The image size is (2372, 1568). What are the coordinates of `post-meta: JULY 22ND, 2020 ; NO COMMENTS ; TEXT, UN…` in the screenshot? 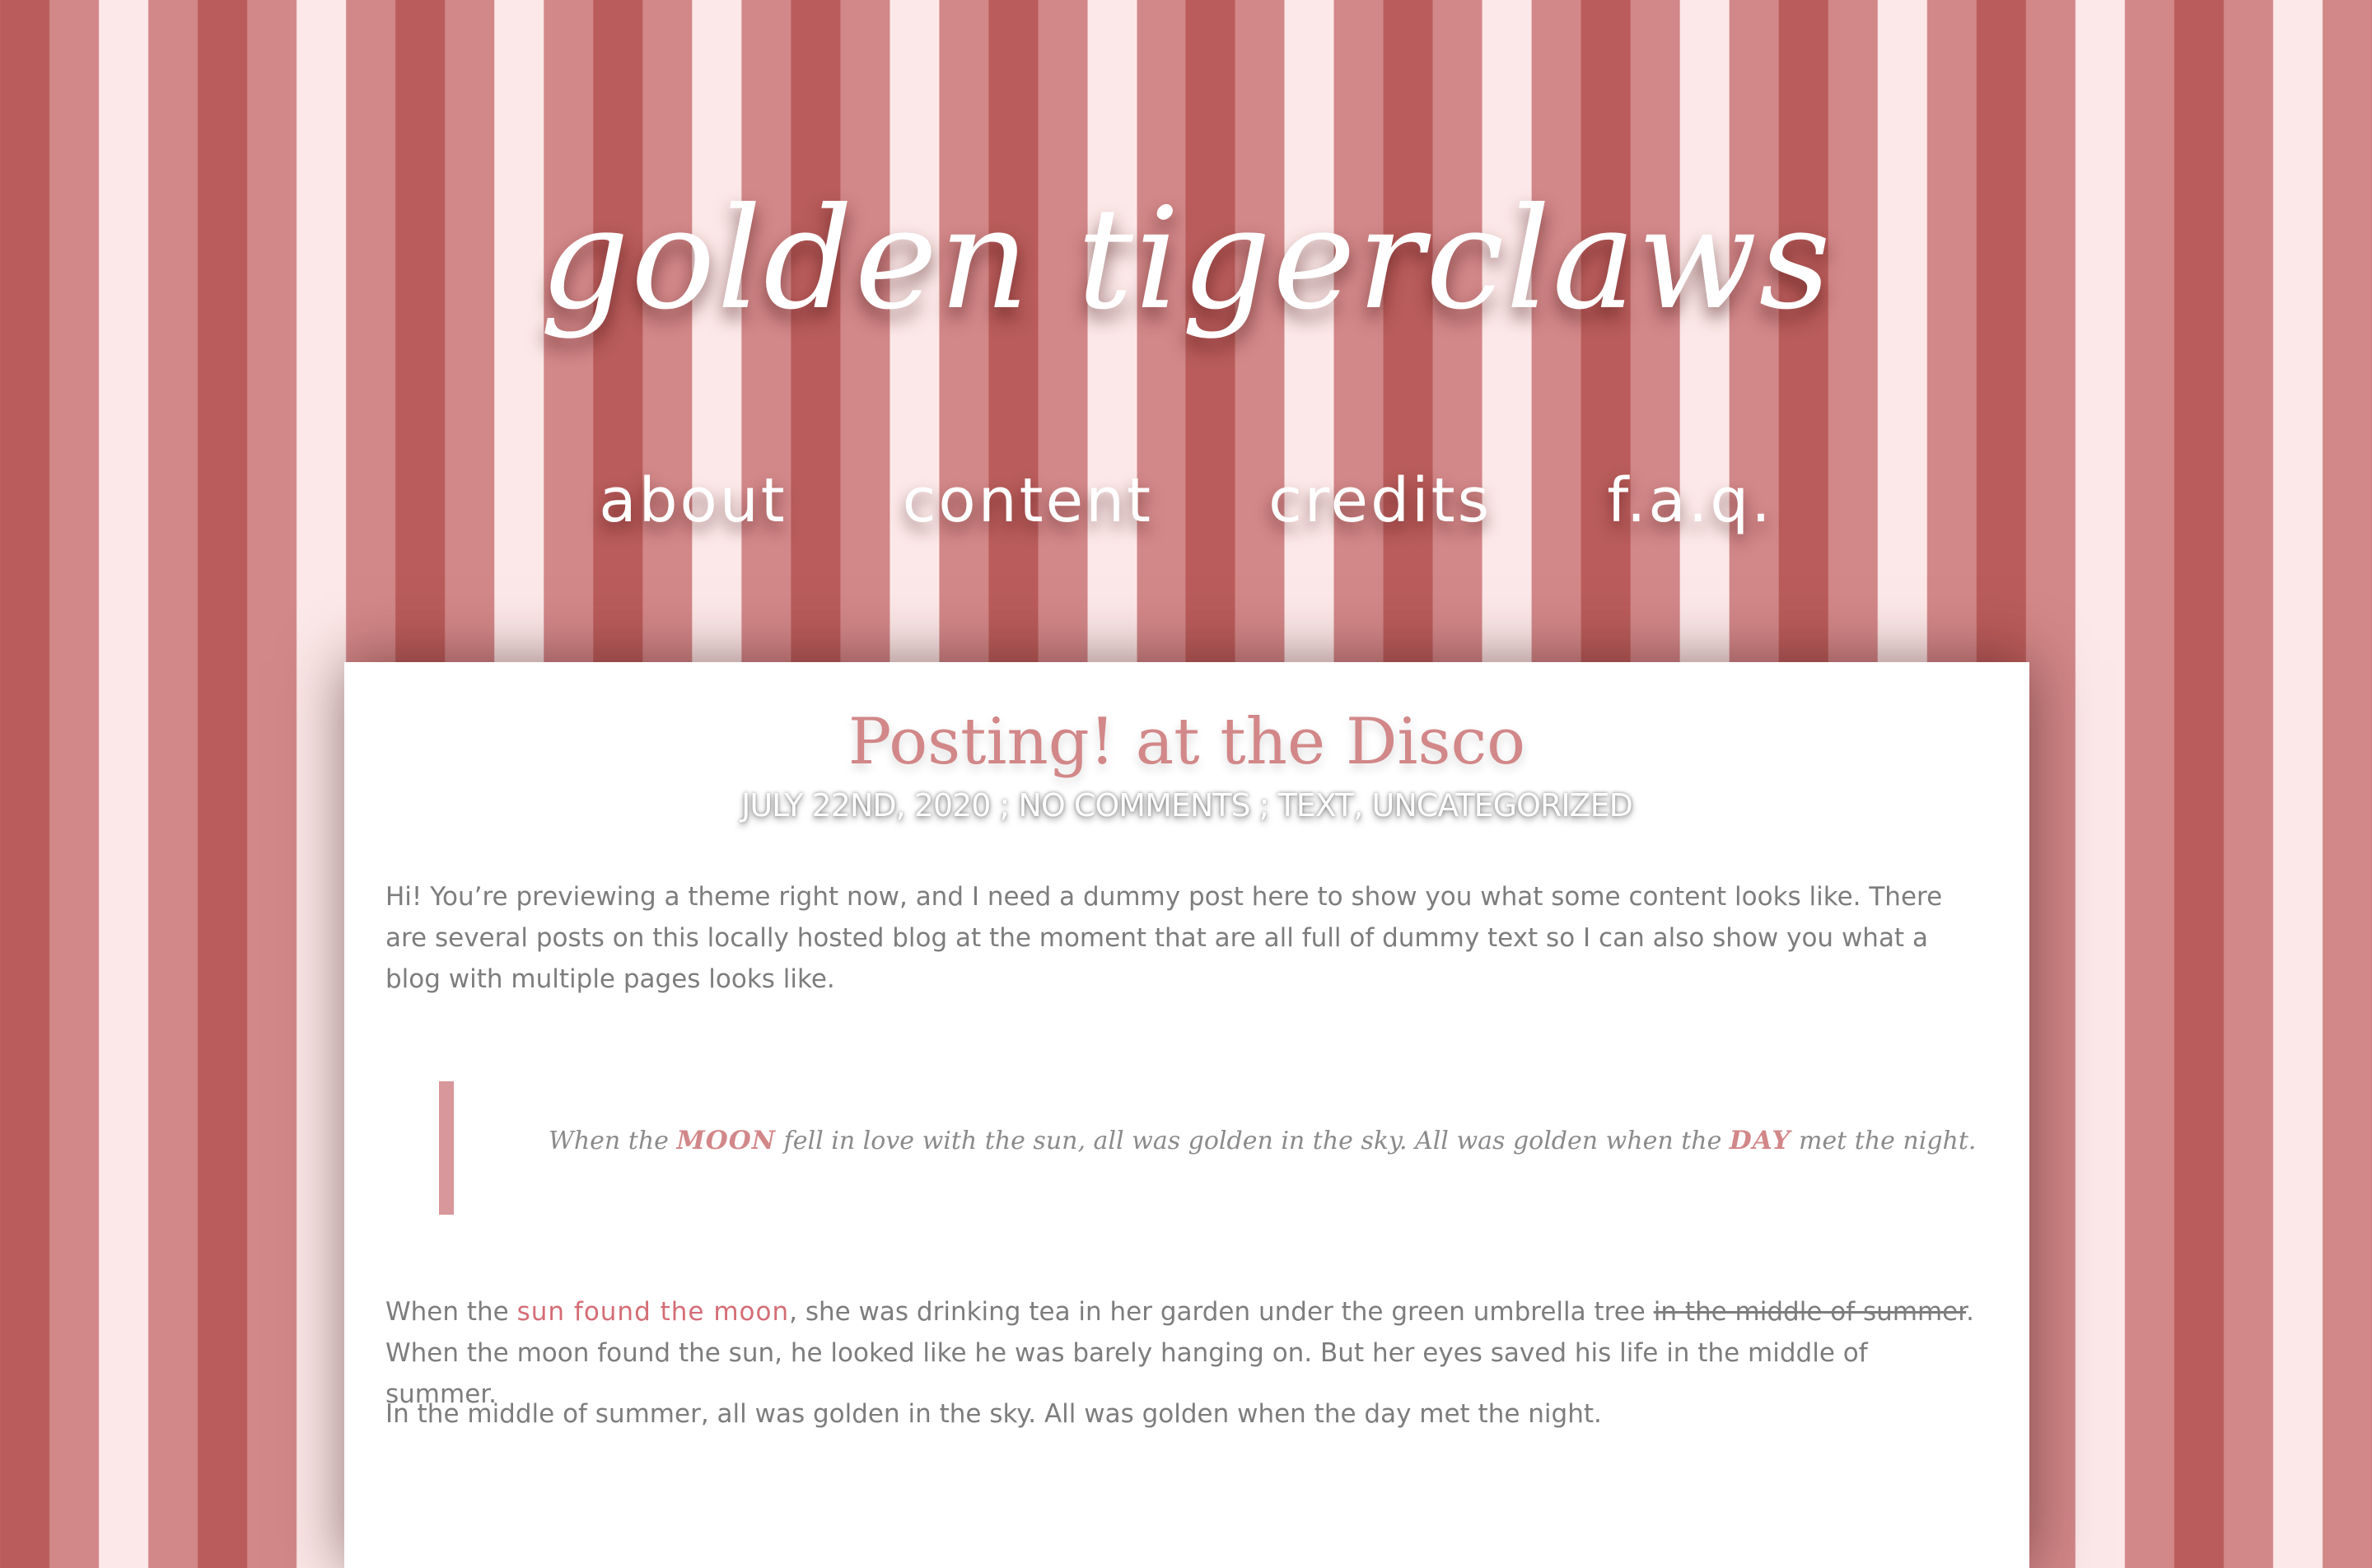 It's located at (1187, 805).